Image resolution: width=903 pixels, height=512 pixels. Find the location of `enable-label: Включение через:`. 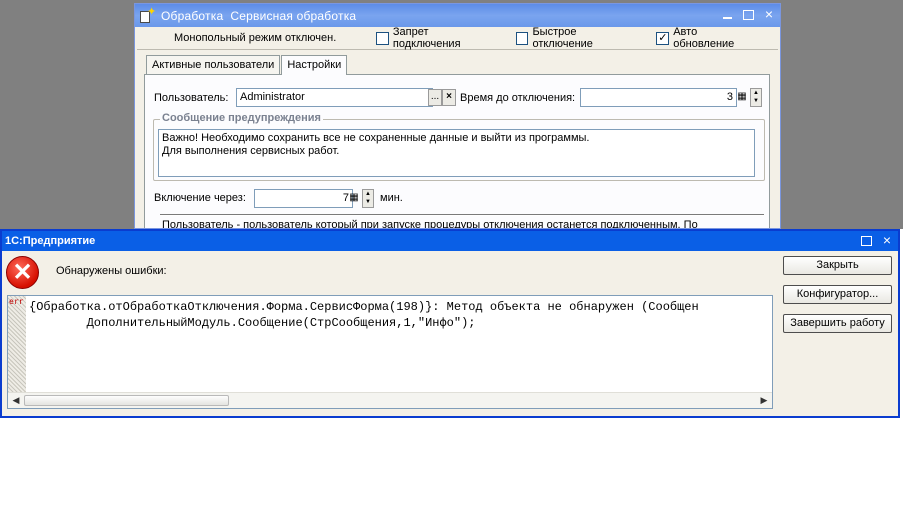

enable-label: Включение через: is located at coordinates (200, 198).